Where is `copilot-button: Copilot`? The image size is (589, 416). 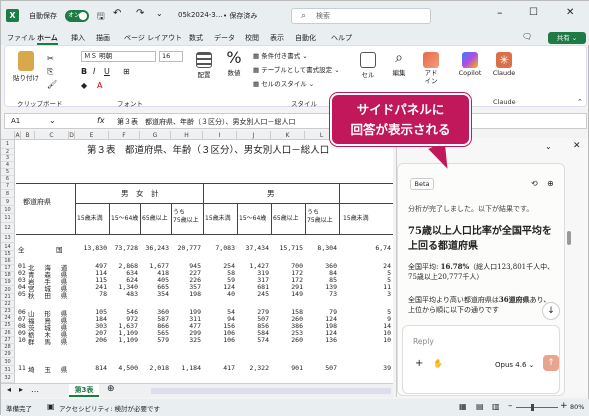 copilot-button: Copilot is located at coordinates (470, 64).